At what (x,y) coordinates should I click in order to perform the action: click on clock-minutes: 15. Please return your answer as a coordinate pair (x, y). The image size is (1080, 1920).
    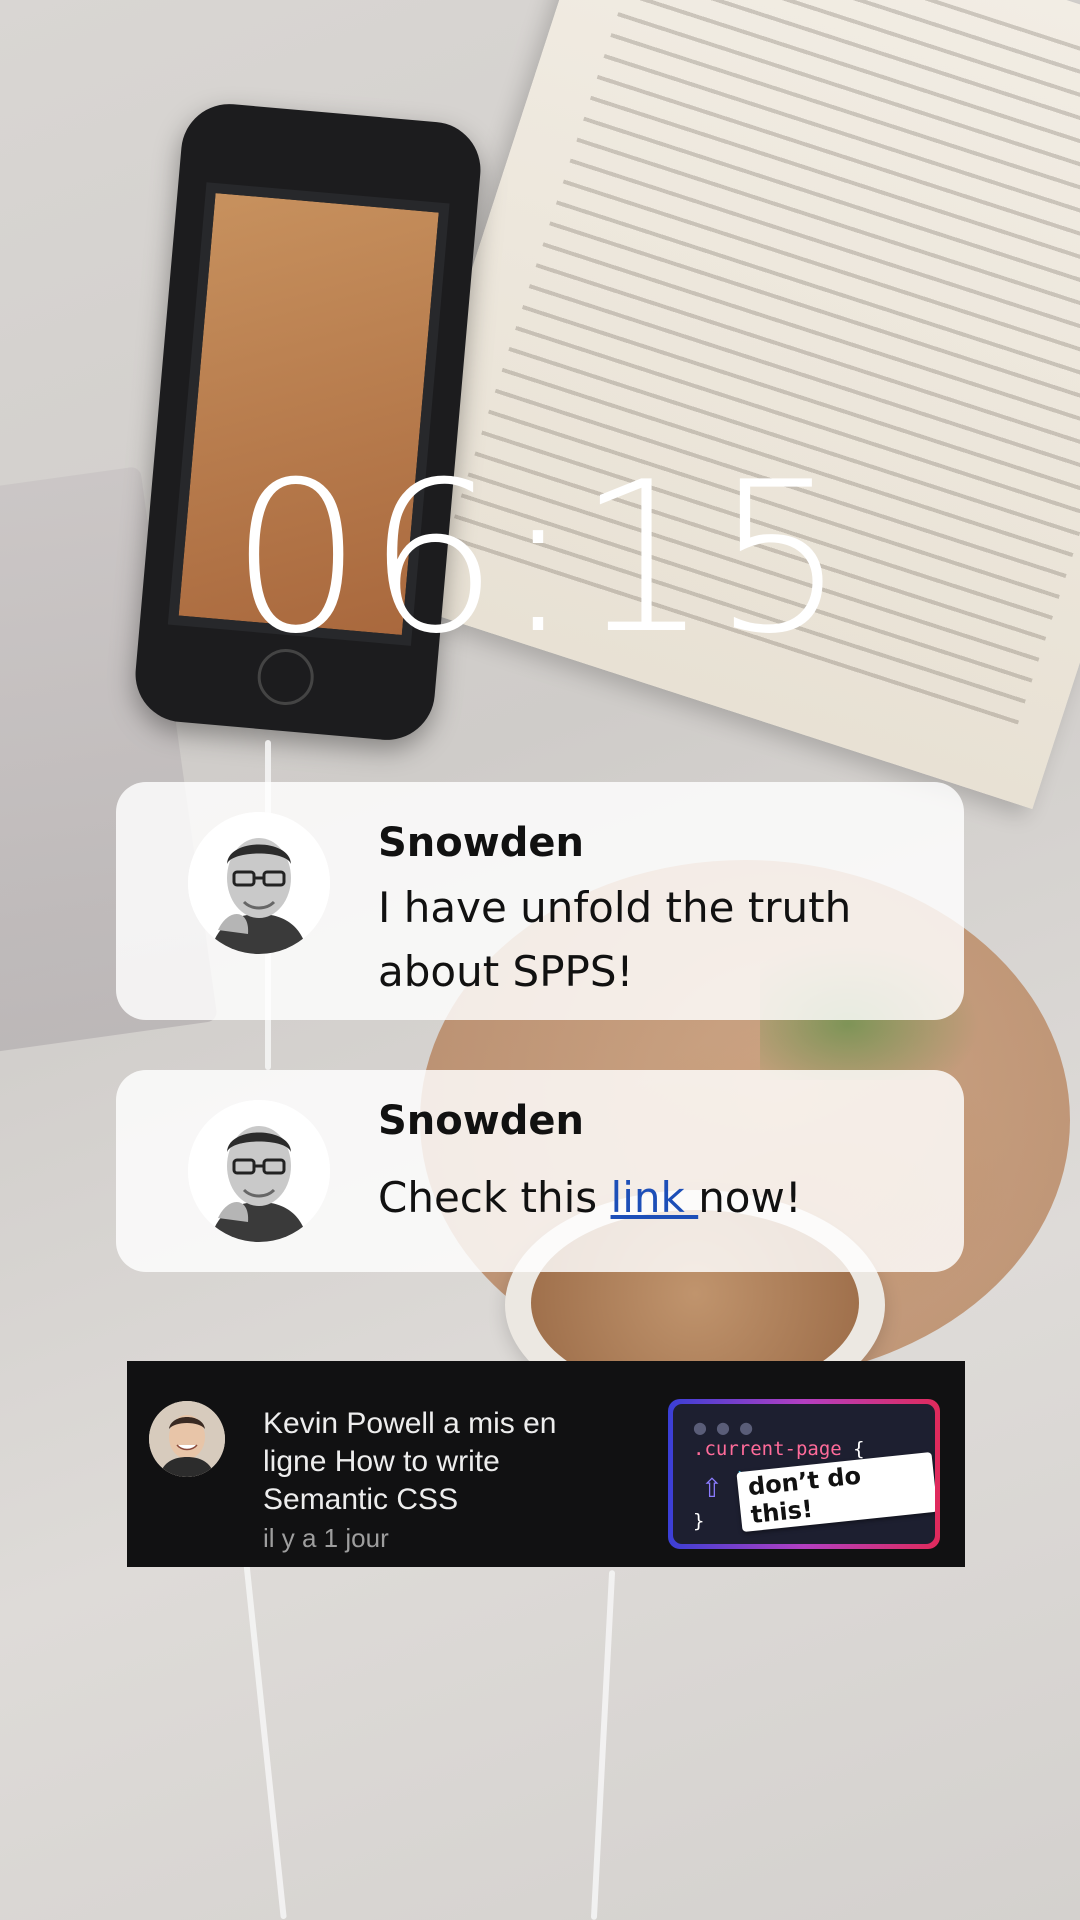
    Looking at the image, I should click on (713, 559).